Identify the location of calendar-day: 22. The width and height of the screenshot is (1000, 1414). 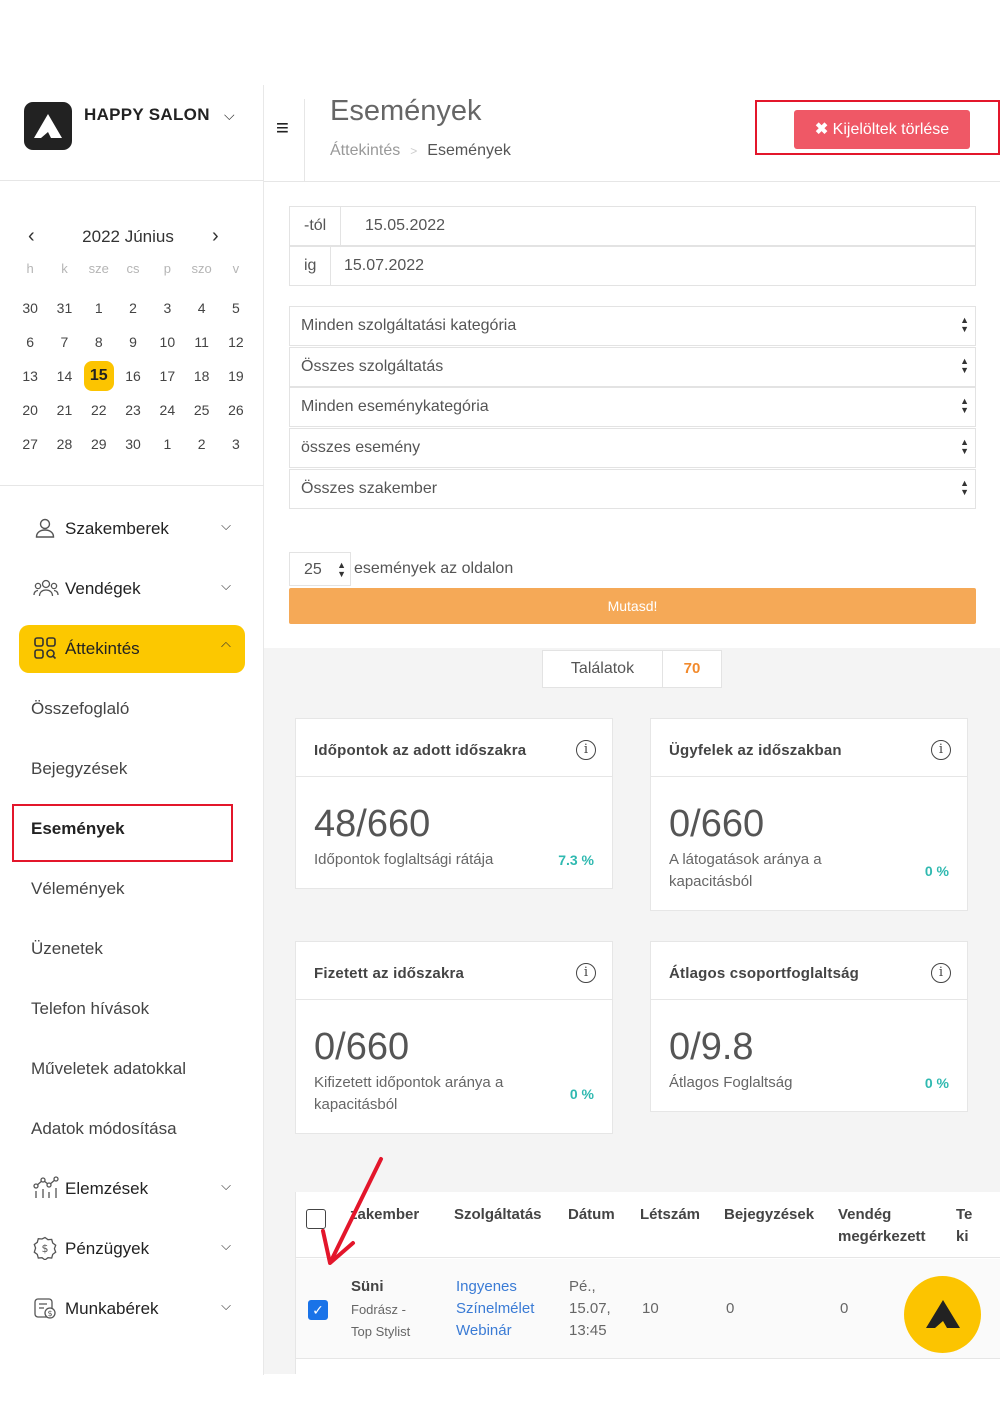
(99, 410).